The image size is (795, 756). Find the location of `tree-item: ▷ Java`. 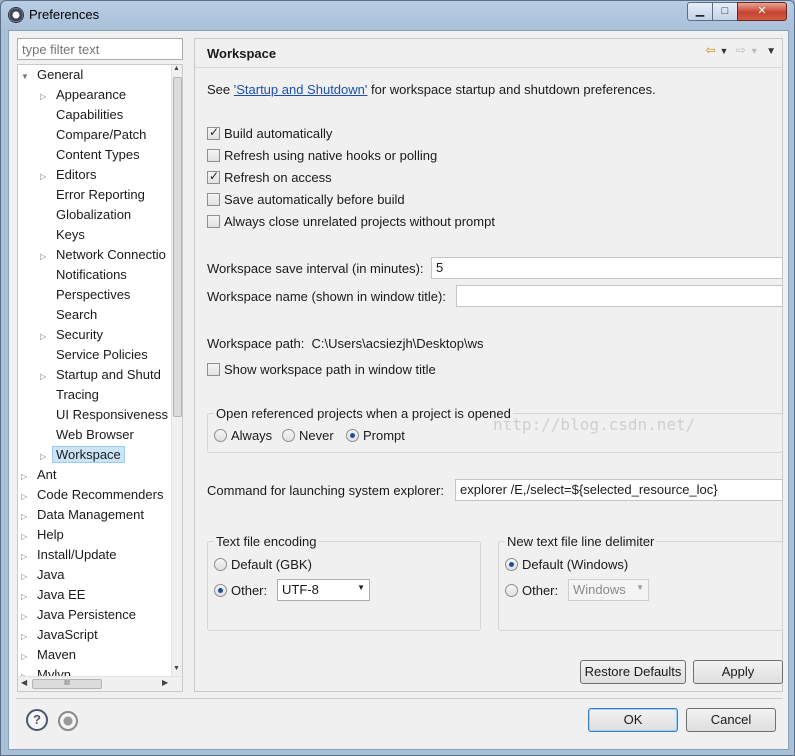

tree-item: ▷ Java is located at coordinates (42, 575).